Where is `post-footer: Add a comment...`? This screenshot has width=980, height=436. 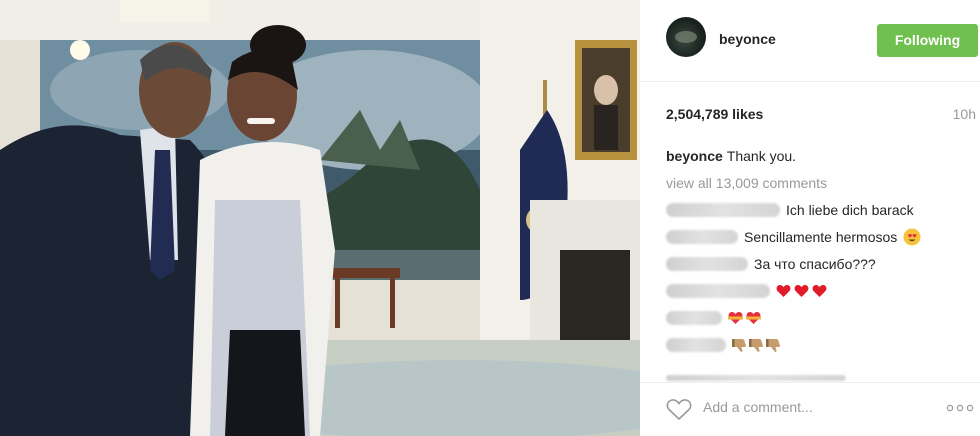
post-footer: Add a comment... is located at coordinates (810, 409).